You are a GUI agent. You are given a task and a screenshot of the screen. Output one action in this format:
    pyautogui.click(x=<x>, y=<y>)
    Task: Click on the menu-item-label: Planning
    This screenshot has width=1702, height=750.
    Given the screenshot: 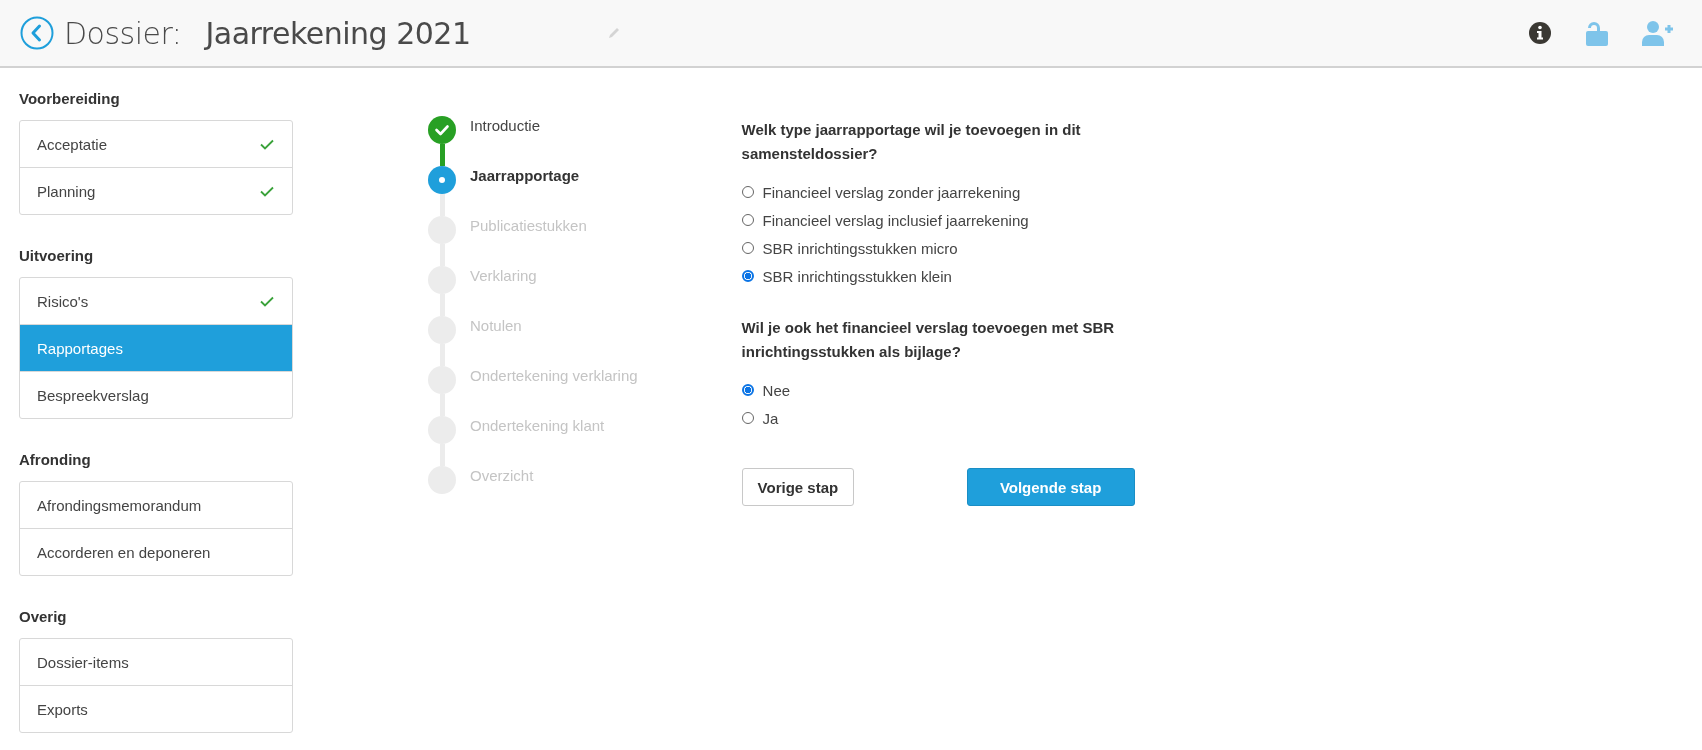 What is the action you would take?
    pyautogui.click(x=66, y=191)
    